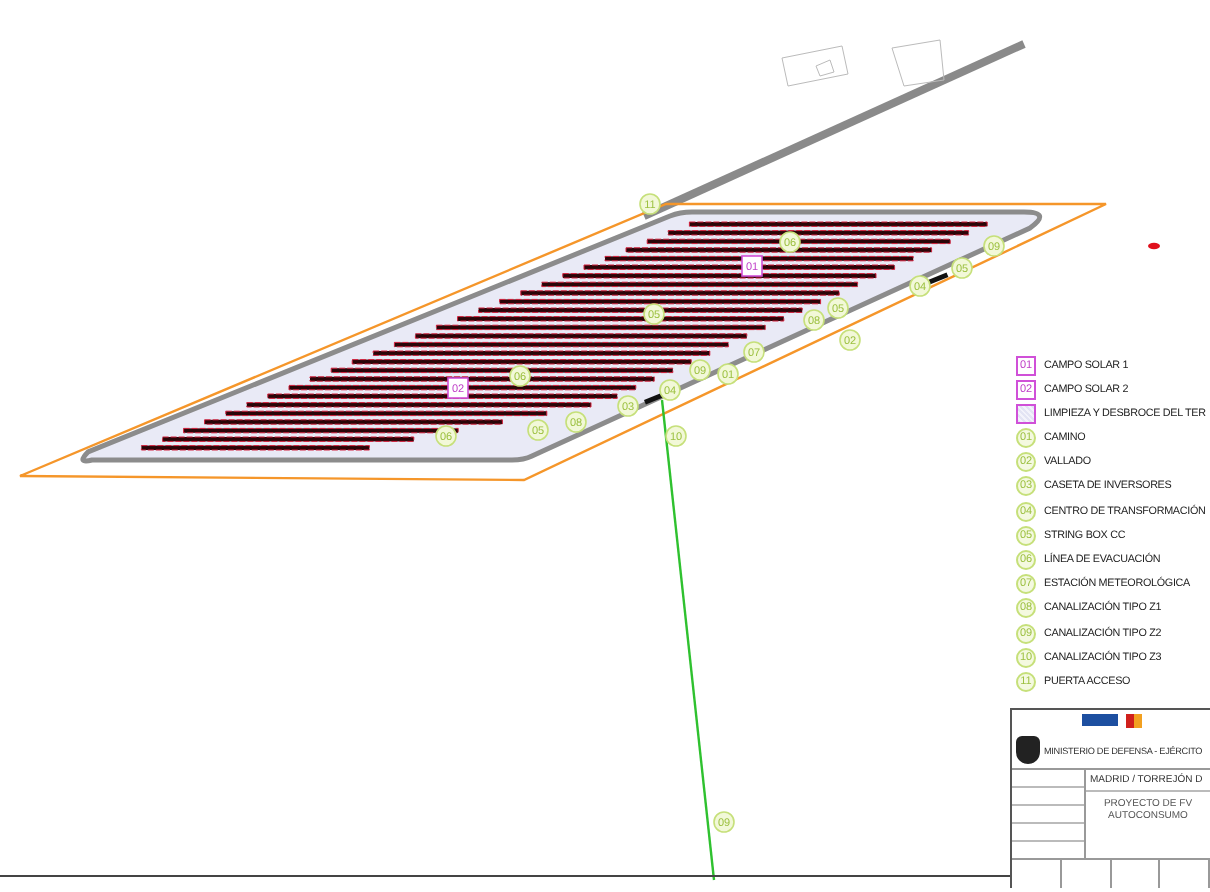  I want to click on logo-icon, so click(1133, 721).